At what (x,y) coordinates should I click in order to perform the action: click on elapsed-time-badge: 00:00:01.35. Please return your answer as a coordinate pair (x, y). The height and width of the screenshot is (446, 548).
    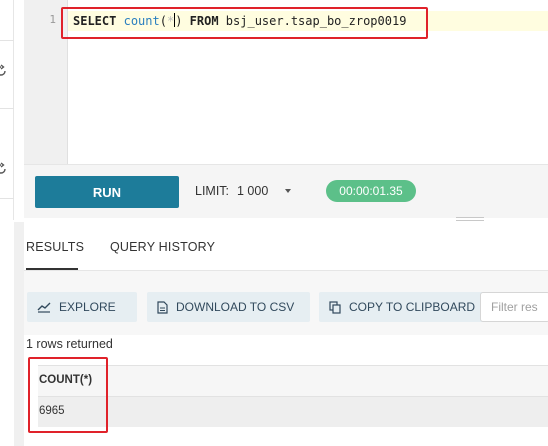
    Looking at the image, I should click on (371, 191).